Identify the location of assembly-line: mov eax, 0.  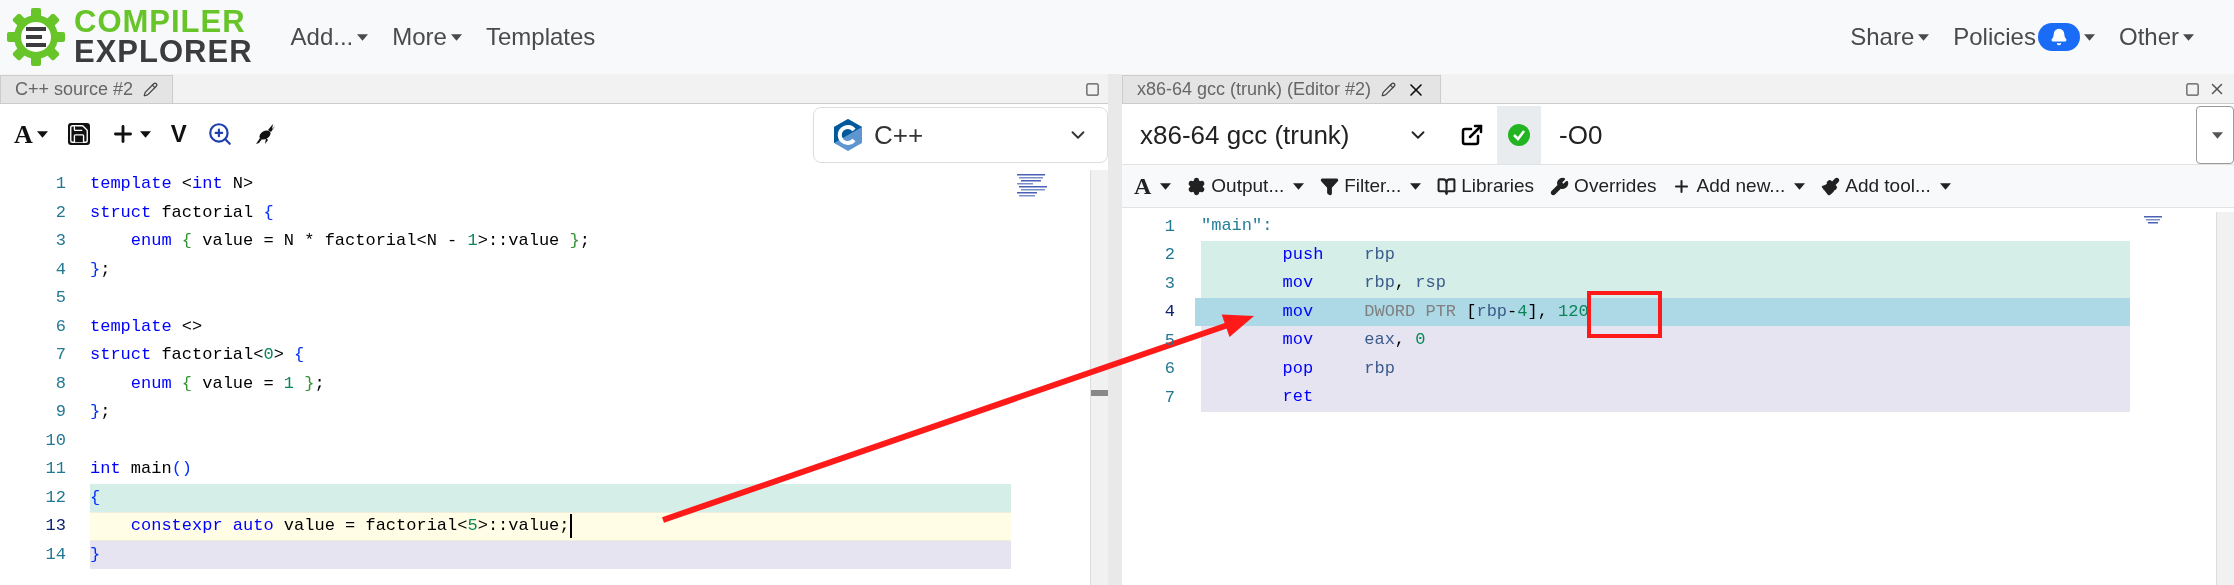
(1353, 340).